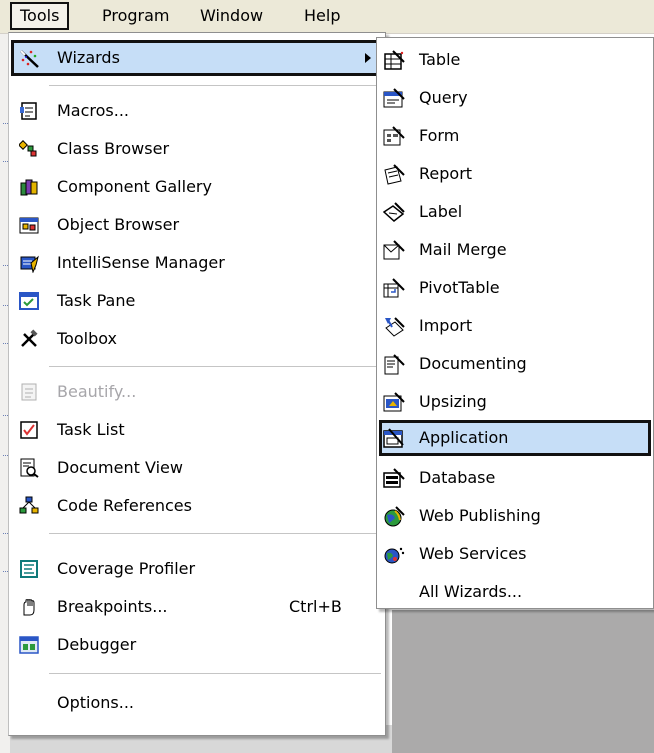 Image resolution: width=654 pixels, height=753 pixels. I want to click on wizard-item-mail-merge: Mail Merge, so click(515, 250).